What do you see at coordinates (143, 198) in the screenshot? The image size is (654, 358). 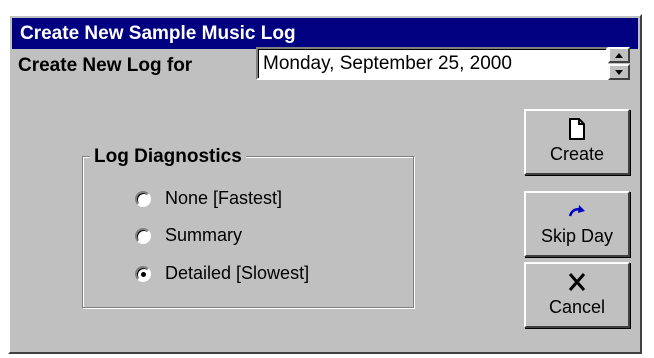 I see `radio-circle-none` at bounding box center [143, 198].